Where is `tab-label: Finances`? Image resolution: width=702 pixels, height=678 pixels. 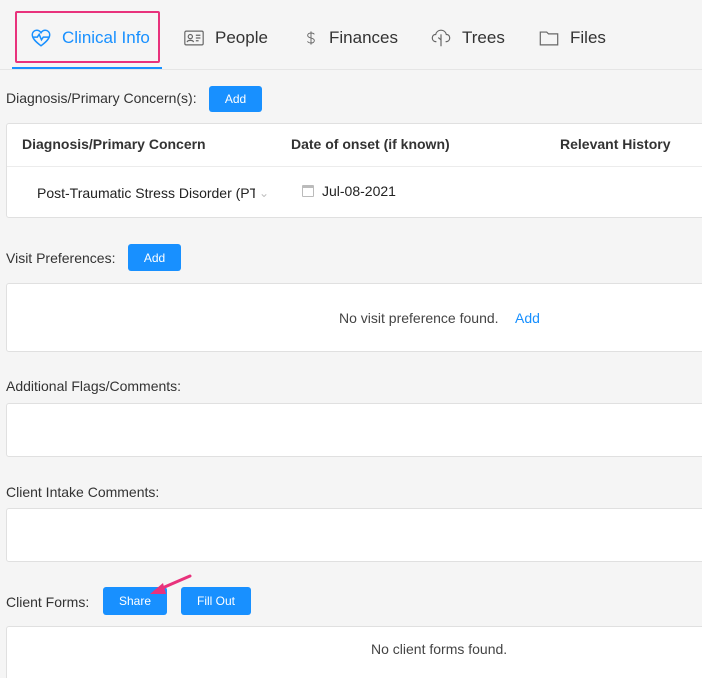 tab-label: Finances is located at coordinates (363, 37).